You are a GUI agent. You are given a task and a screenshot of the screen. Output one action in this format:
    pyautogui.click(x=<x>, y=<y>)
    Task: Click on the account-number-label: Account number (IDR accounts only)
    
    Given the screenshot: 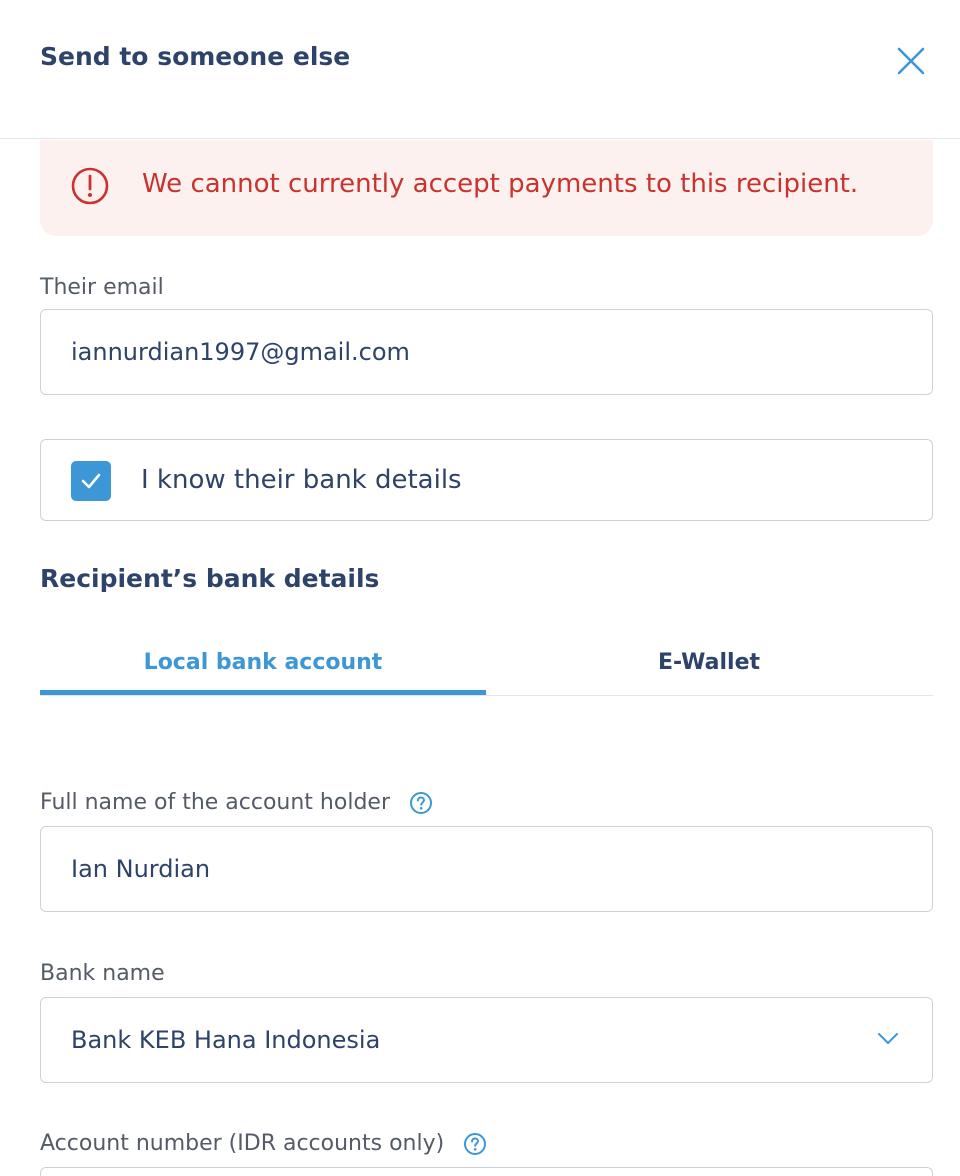 What is the action you would take?
    pyautogui.click(x=242, y=1143)
    